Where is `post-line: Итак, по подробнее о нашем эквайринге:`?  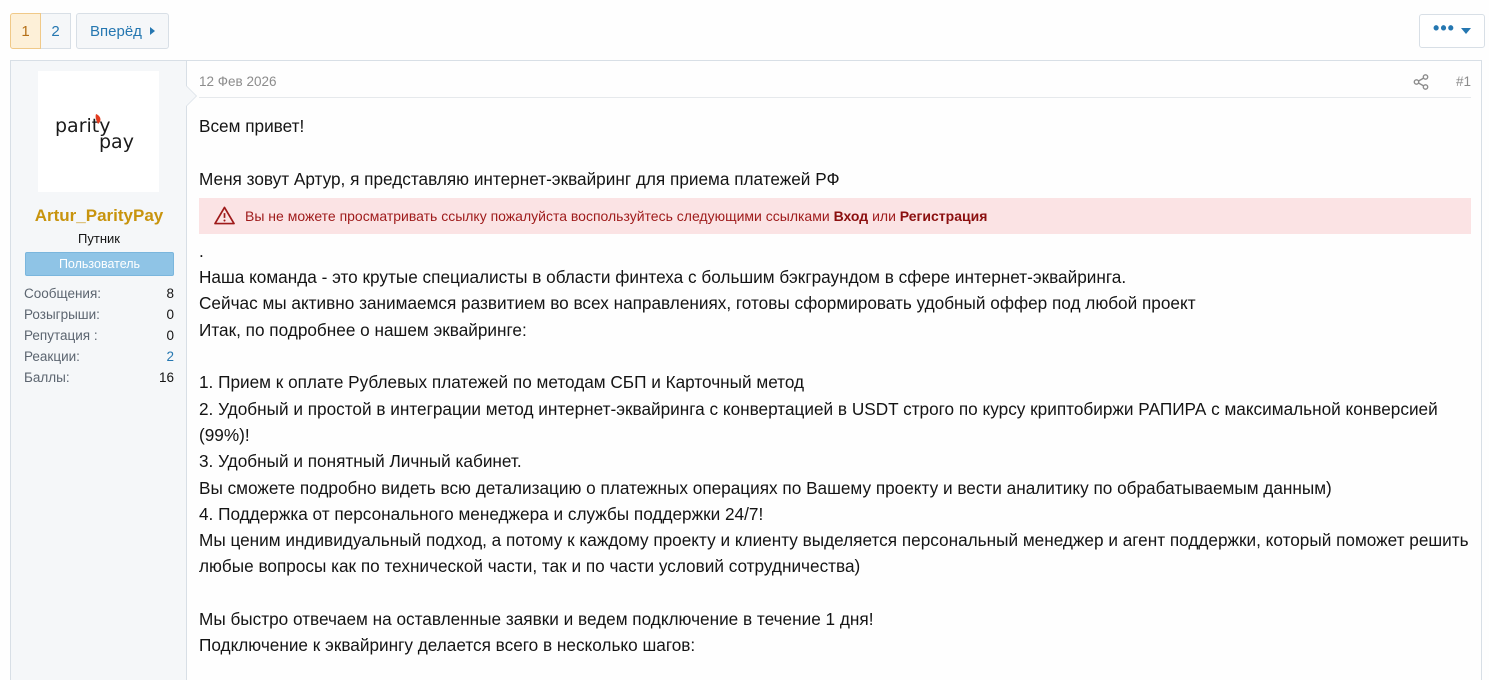
post-line: Итак, по подробнее о нашем эквайринге: is located at coordinates (363, 329).